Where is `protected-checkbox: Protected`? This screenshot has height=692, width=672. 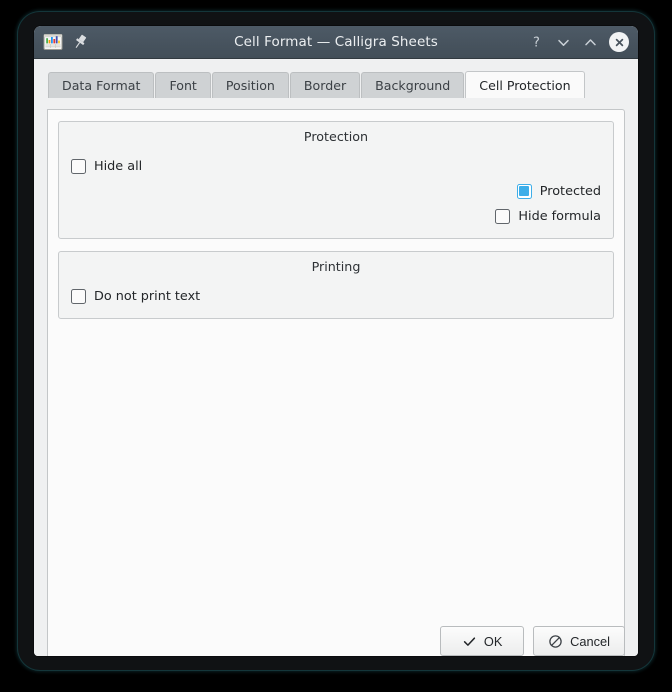
protected-checkbox: Protected is located at coordinates (558, 191).